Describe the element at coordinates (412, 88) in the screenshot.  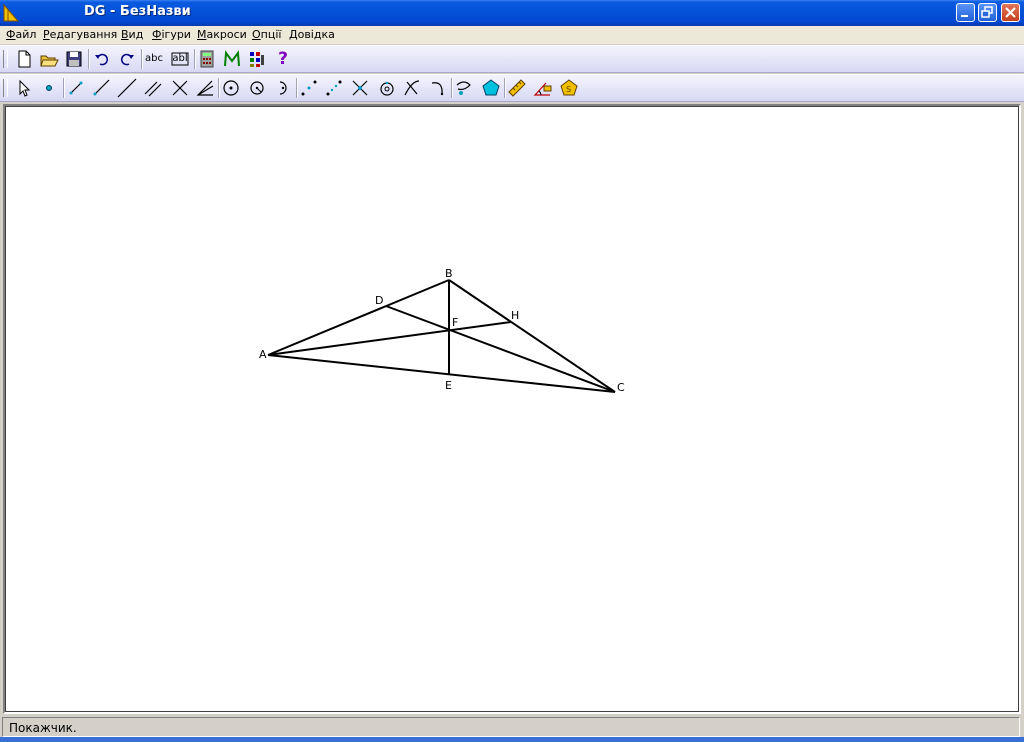
I see `reflect-icon` at that location.